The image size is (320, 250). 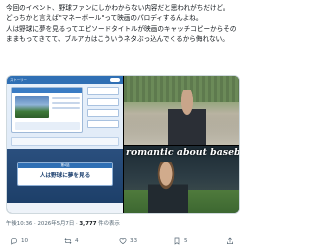 What do you see at coordinates (77, 241) in the screenshot?
I see `repost-count: 4` at bounding box center [77, 241].